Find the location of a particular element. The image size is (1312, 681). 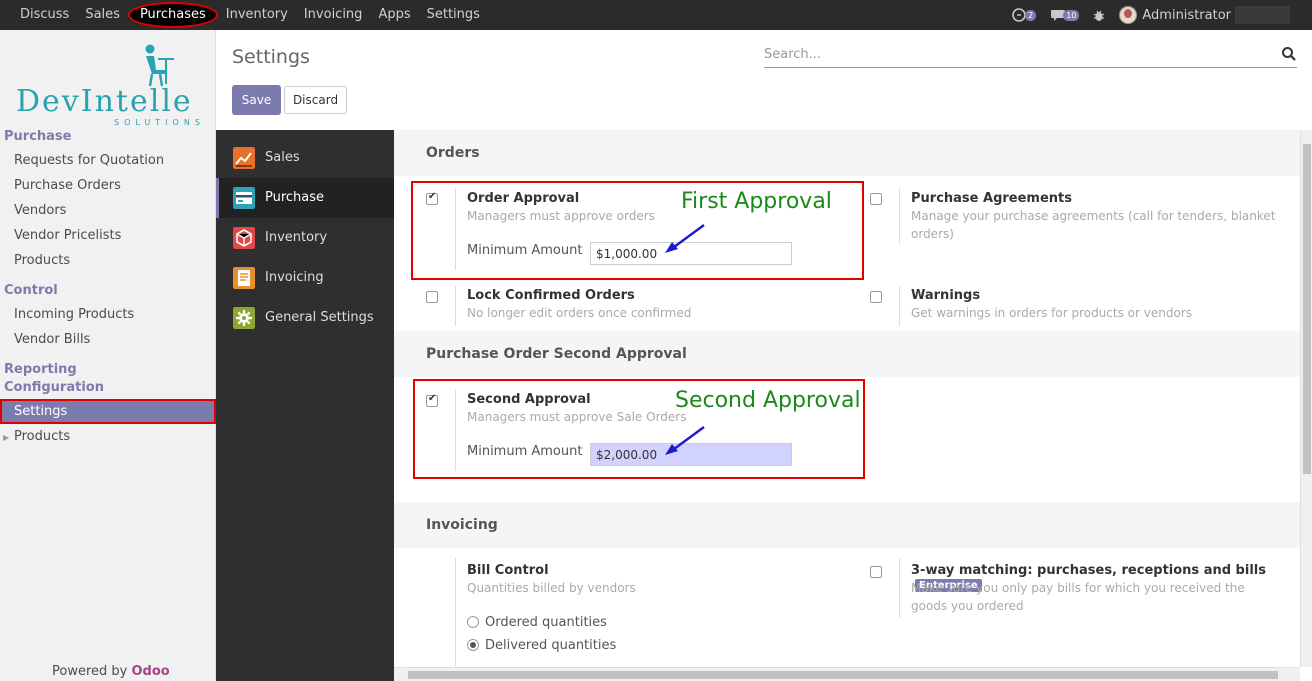

delivered-quantities-label: Delivered quantities is located at coordinates (551, 645).